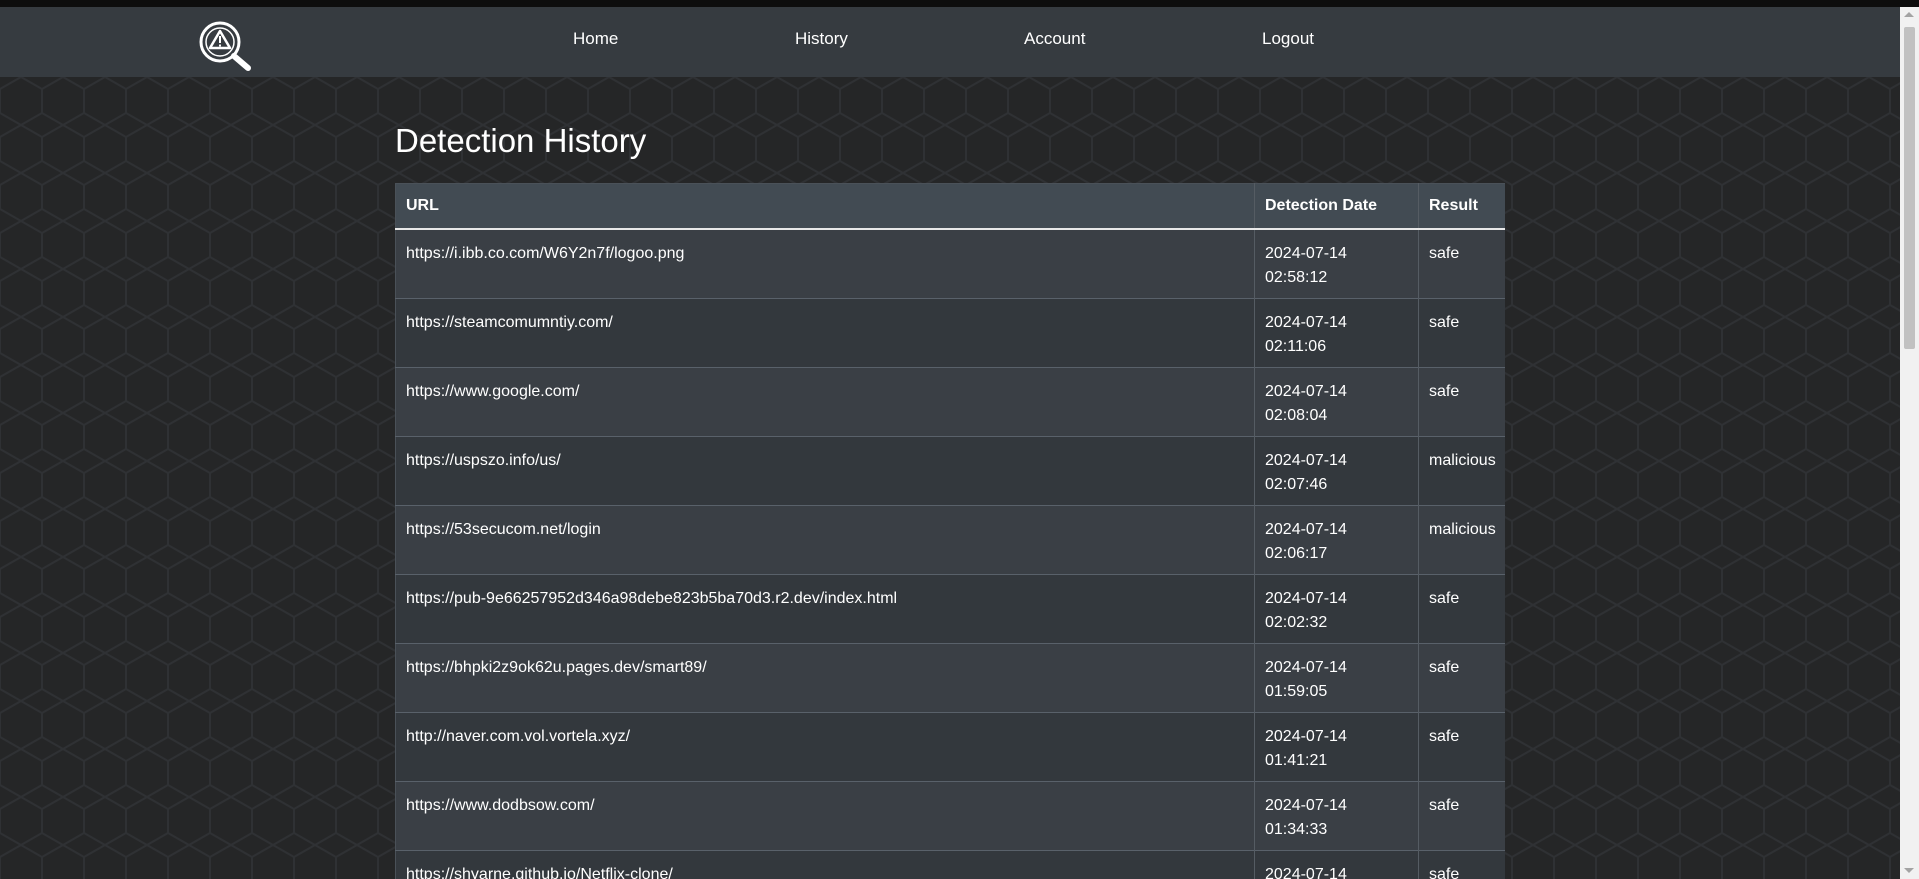 Image resolution: width=1919 pixels, height=879 pixels. What do you see at coordinates (1054, 39) in the screenshot?
I see `nav-account-link: Account` at bounding box center [1054, 39].